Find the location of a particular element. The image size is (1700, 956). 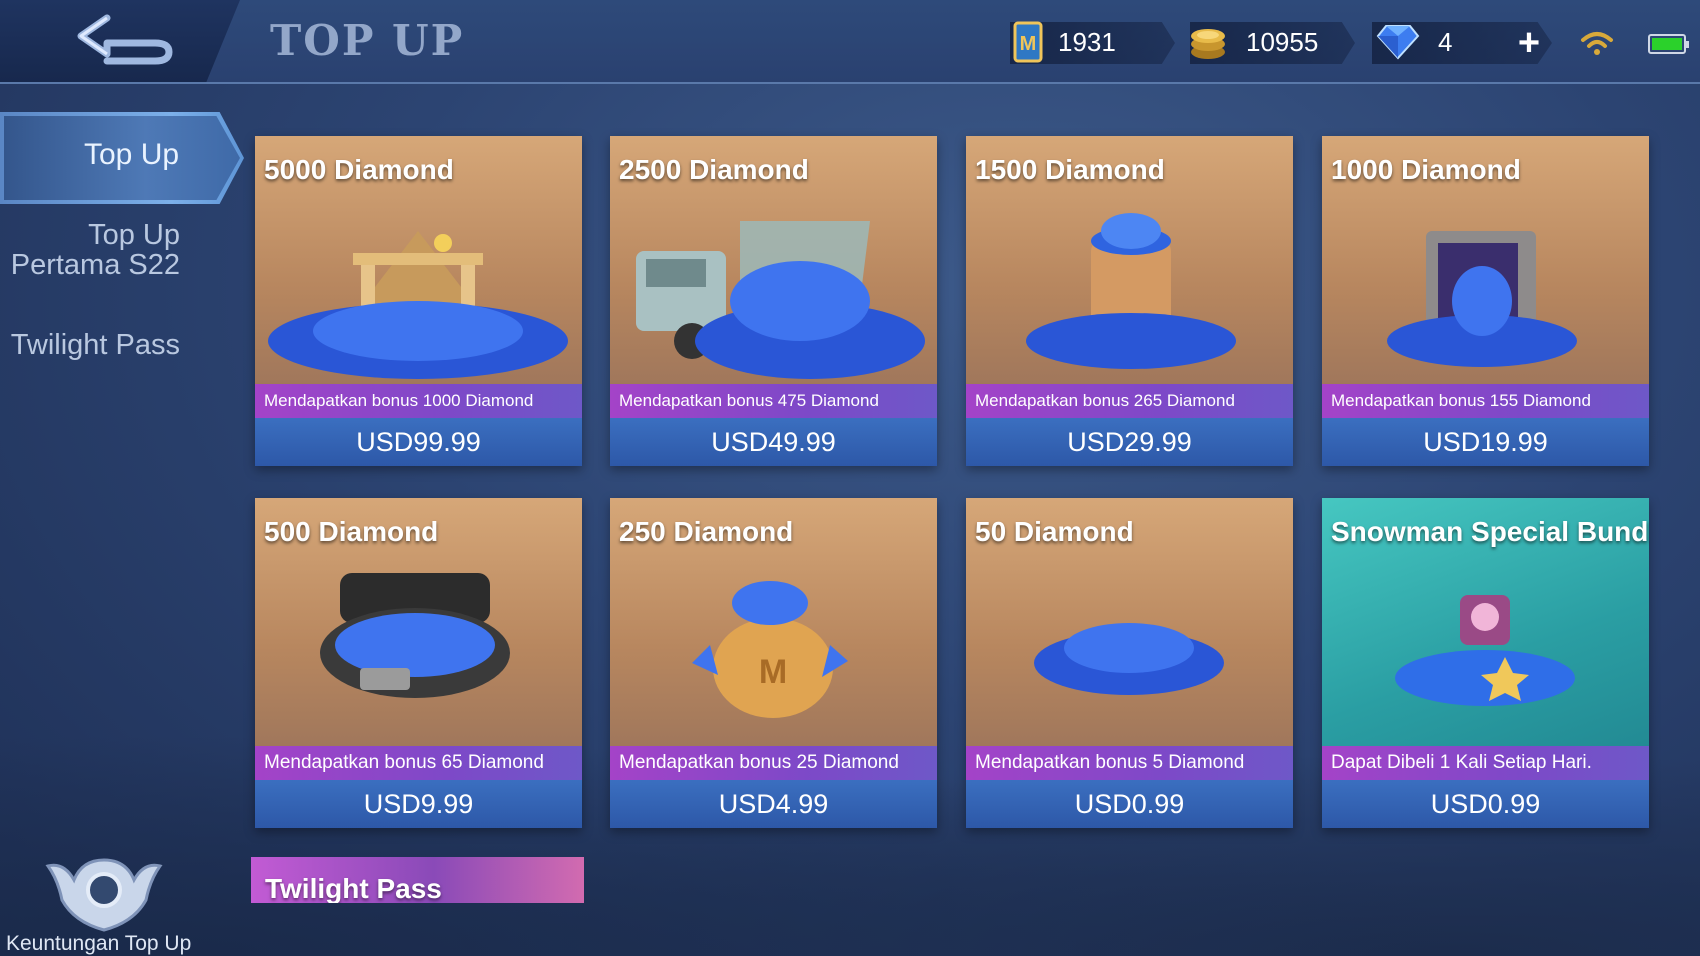

page-title: TOP UP is located at coordinates (367, 40).